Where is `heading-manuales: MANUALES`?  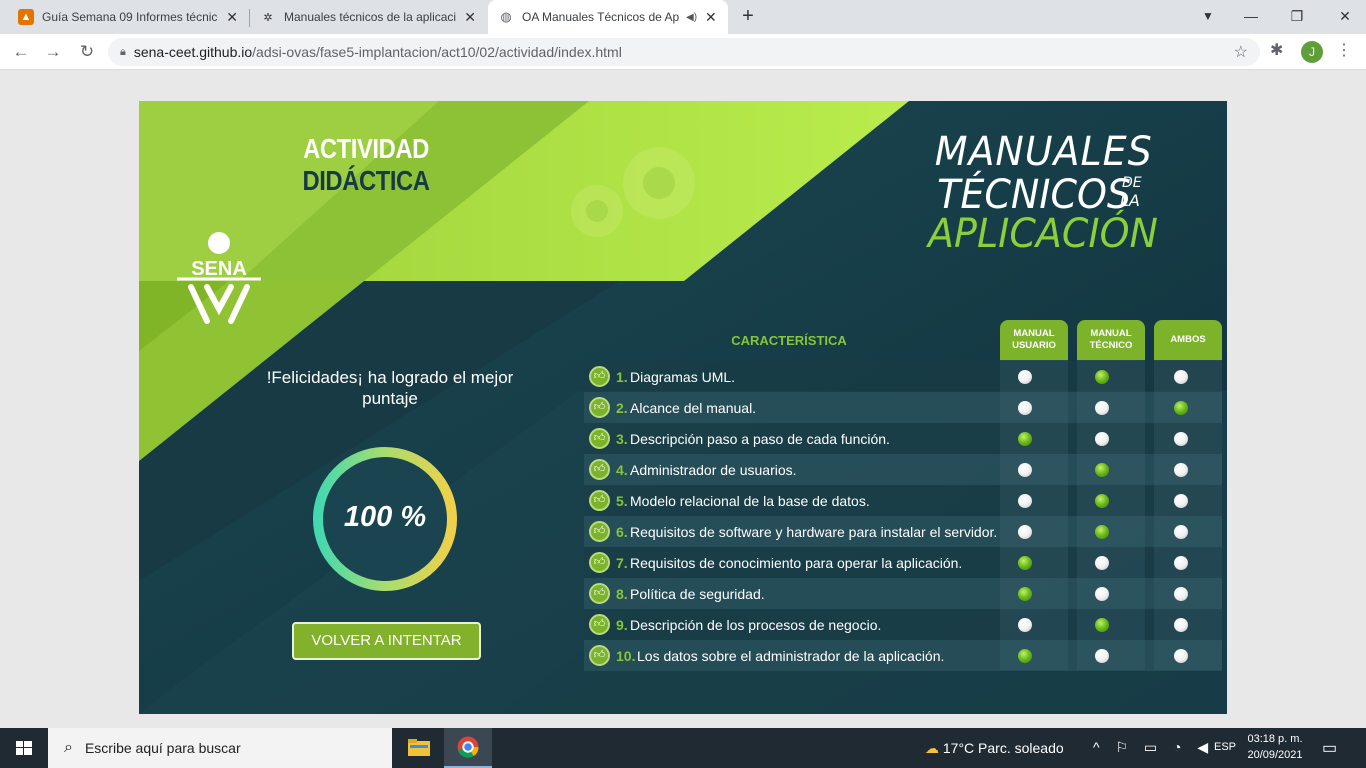
heading-manuales: MANUALES is located at coordinates (1043, 152).